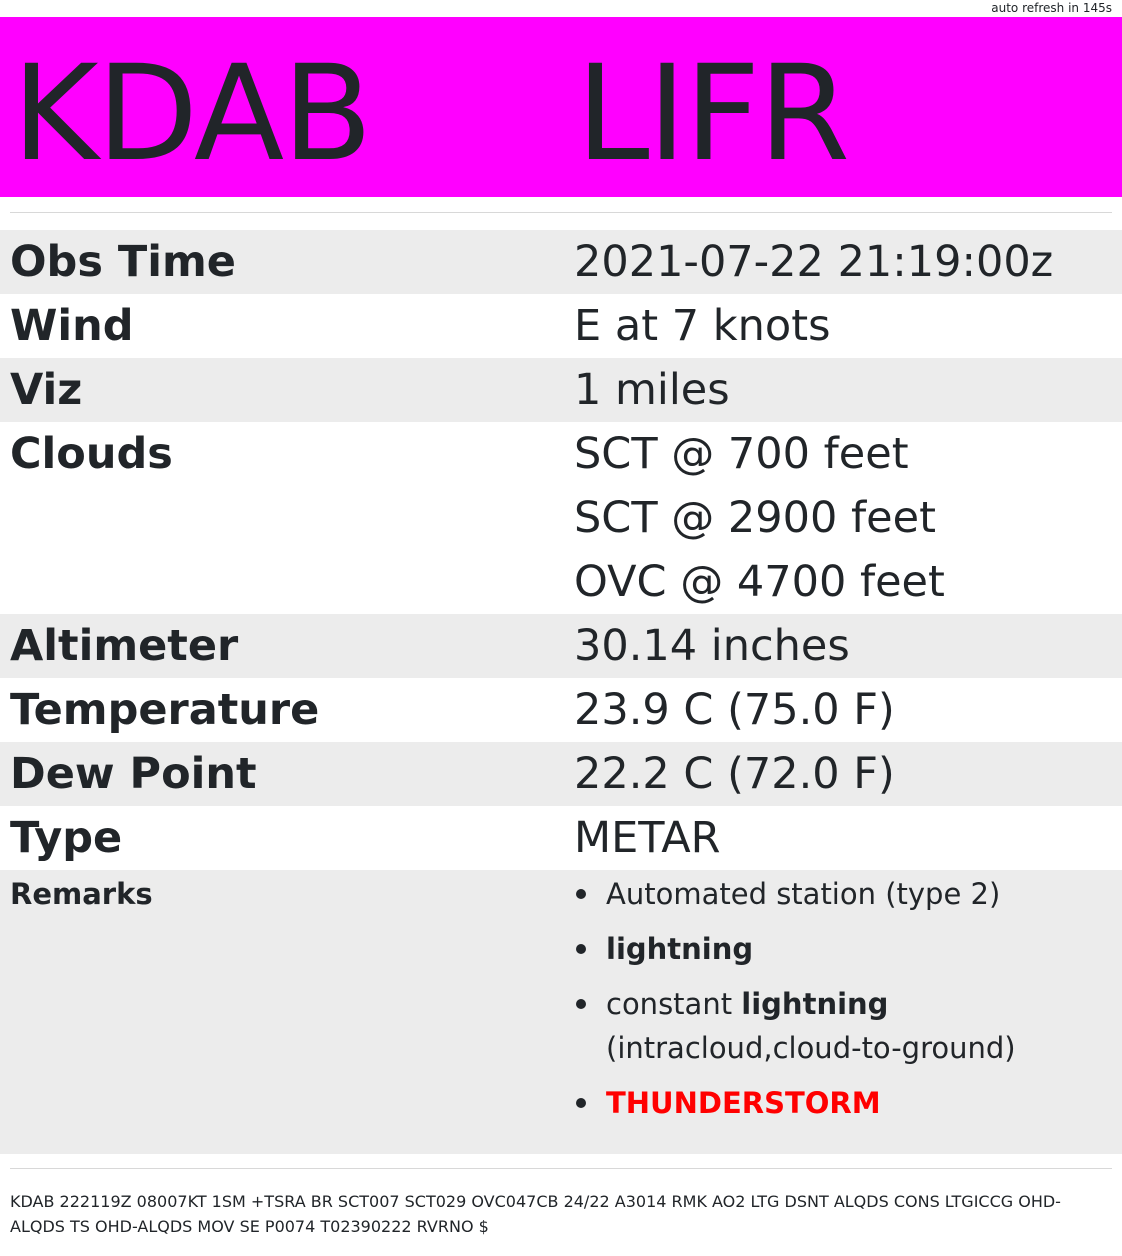  I want to click on remark-constant-lightning: lightning, so click(815, 1004).